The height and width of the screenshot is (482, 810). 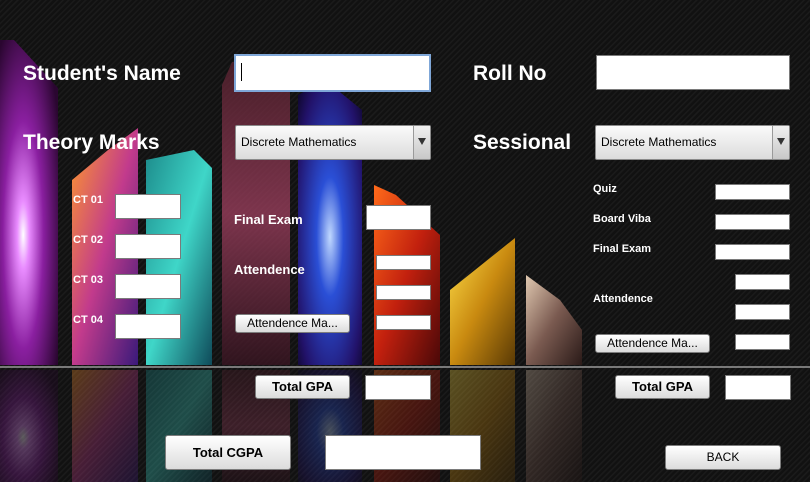 I want to click on ct03-input, so click(x=148, y=286).